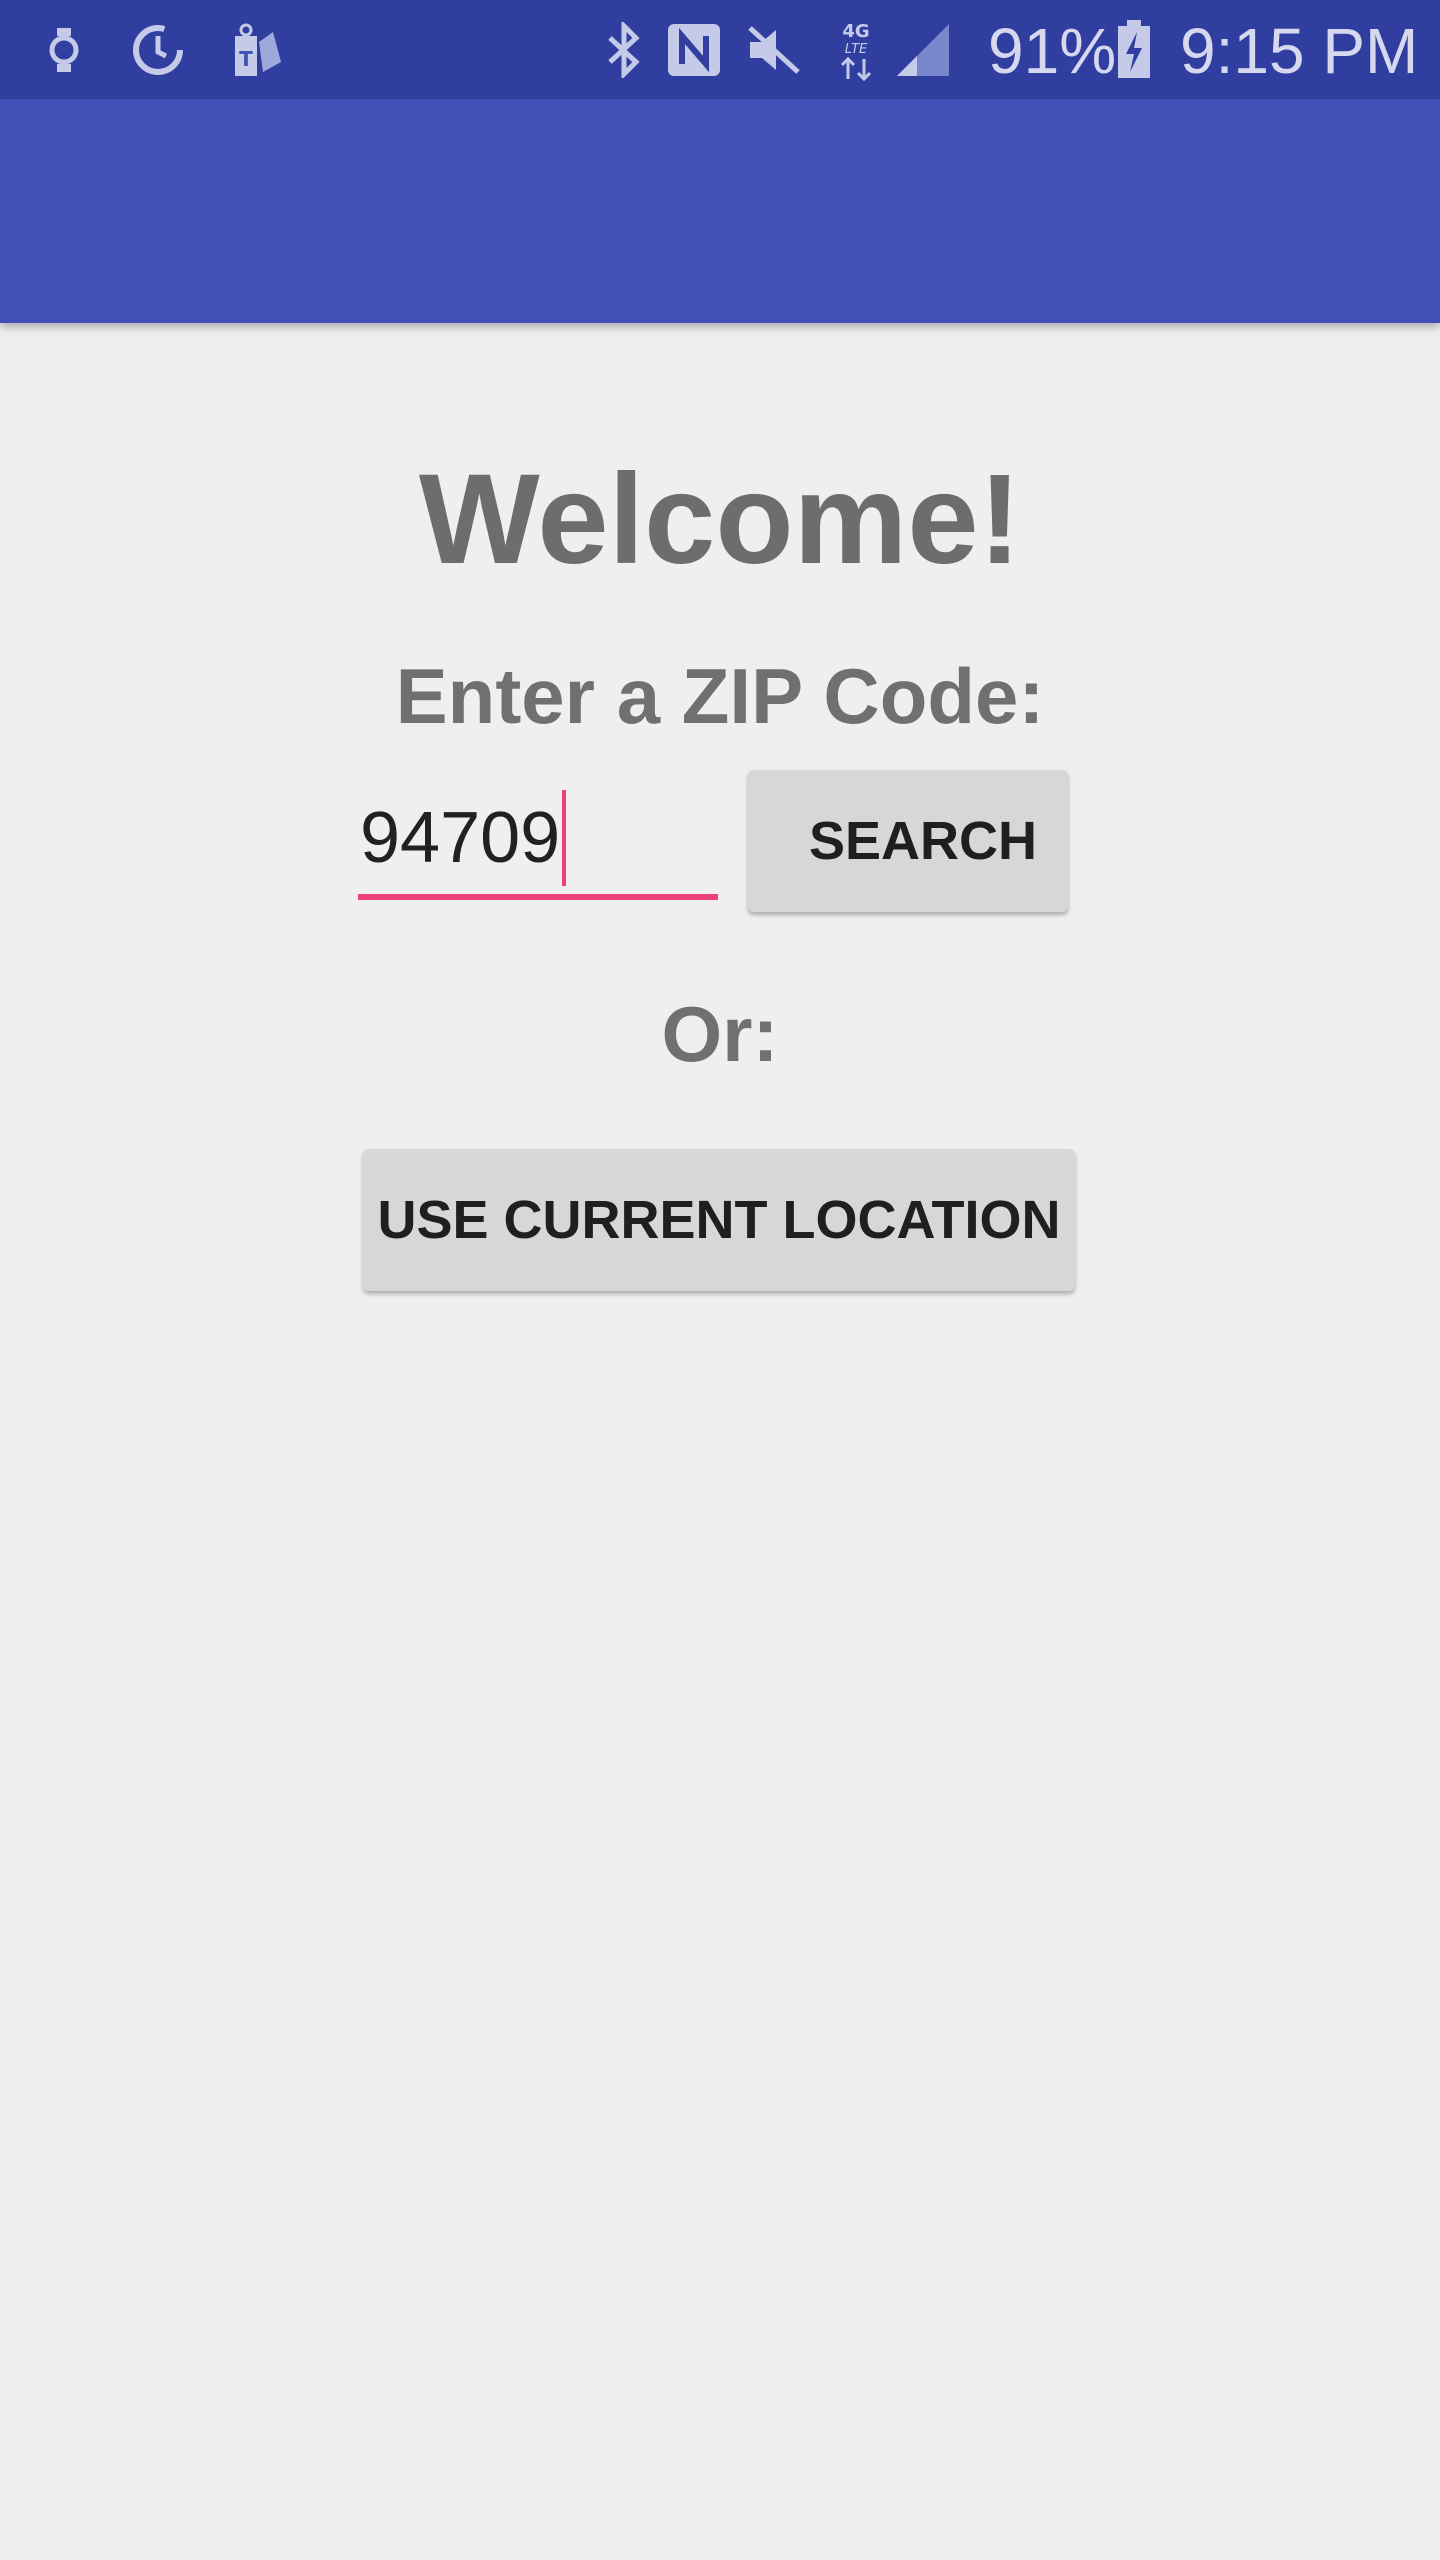  What do you see at coordinates (720, 211) in the screenshot?
I see `app-bar` at bounding box center [720, 211].